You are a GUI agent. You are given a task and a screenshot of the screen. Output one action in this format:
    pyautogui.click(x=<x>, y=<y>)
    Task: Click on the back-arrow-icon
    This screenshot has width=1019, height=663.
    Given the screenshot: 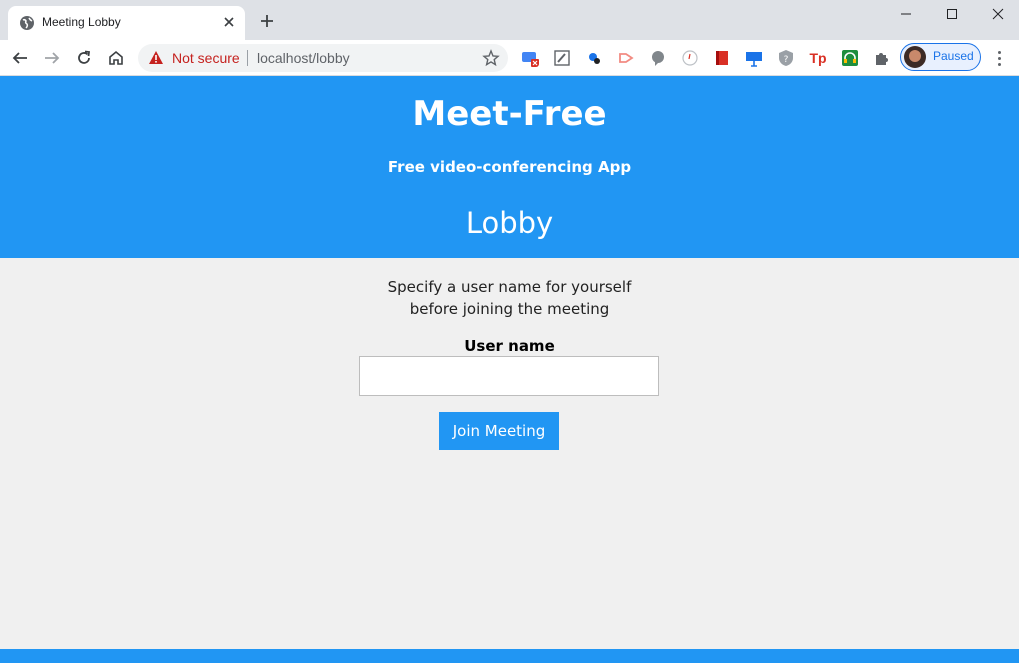 What is the action you would take?
    pyautogui.click(x=19, y=58)
    